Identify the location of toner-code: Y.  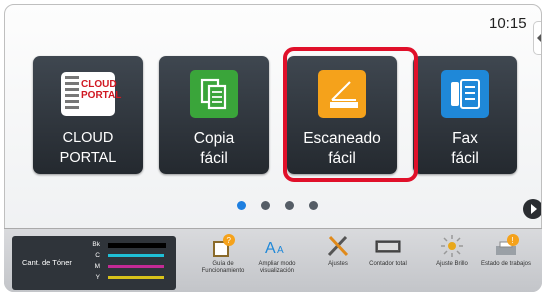
(97, 277).